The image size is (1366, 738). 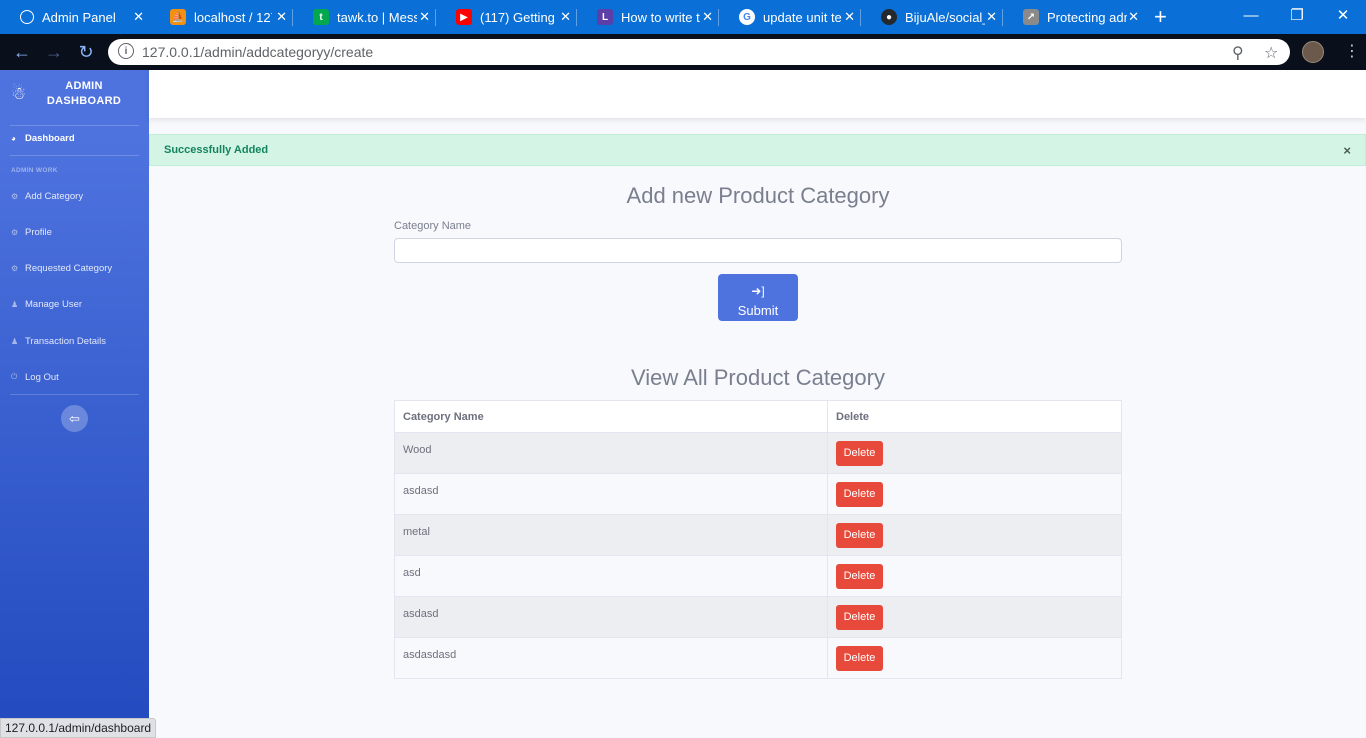 I want to click on sidebar-item-dashboard: ◕ Dashboard, so click(x=74, y=138).